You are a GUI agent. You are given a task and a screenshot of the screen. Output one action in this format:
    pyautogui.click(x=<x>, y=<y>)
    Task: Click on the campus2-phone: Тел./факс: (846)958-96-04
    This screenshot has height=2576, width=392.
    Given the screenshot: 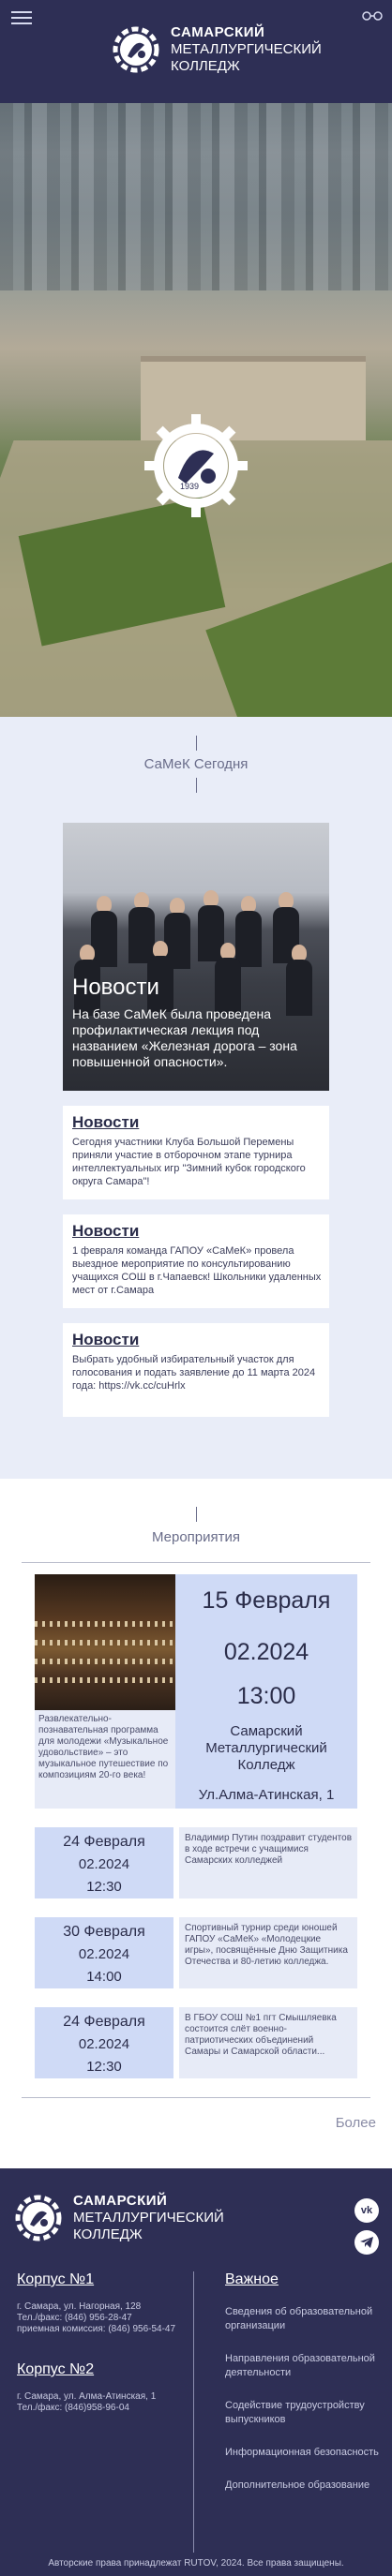 What is the action you would take?
    pyautogui.click(x=73, y=2408)
    